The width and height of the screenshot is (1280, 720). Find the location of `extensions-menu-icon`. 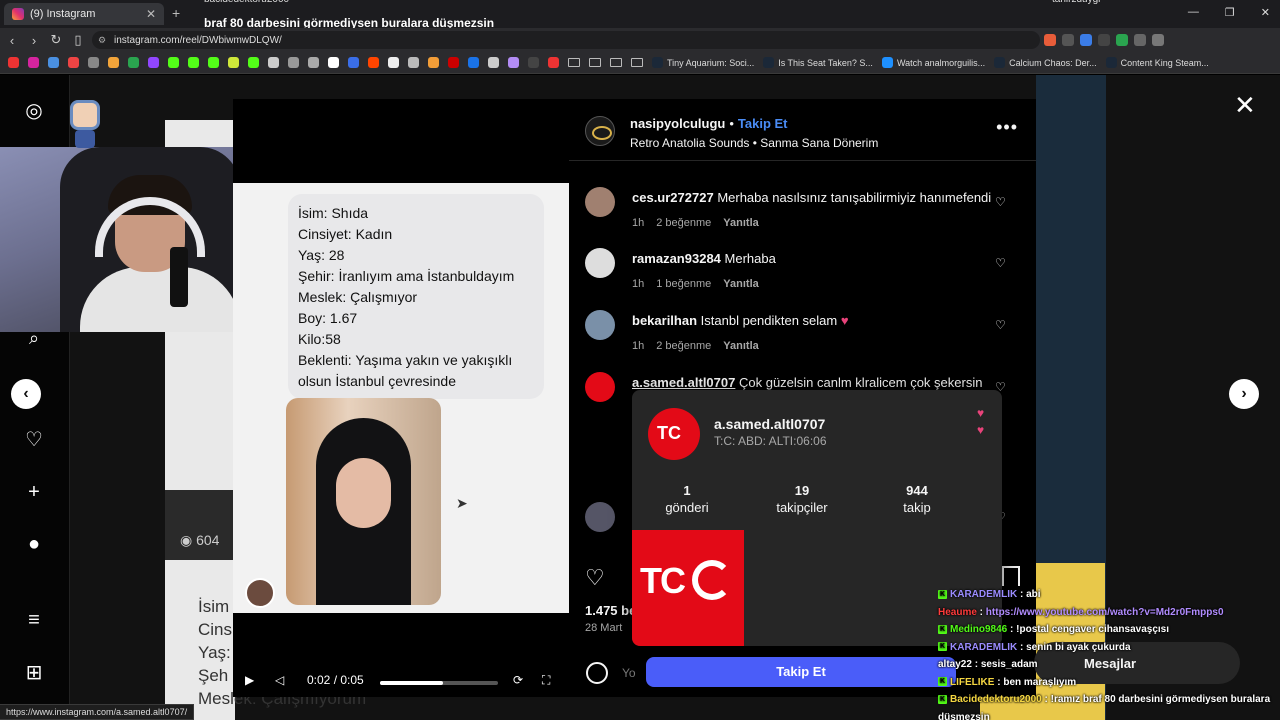

extensions-menu-icon is located at coordinates (1140, 40).